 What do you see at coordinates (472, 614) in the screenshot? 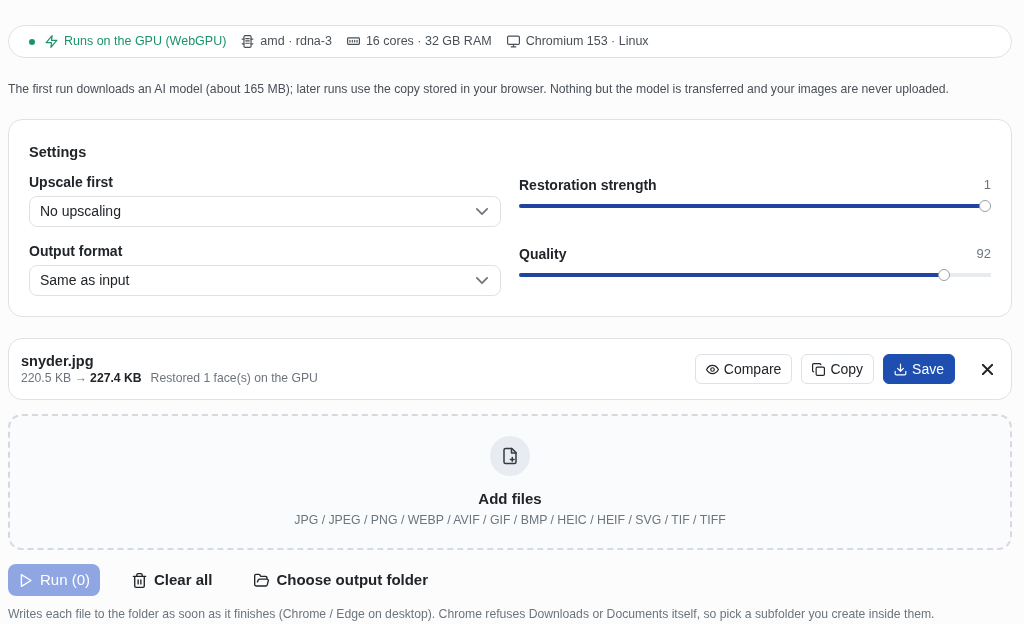
I see `output-folder-note: Writes each file to the folder as soon as it finishes (Chrome / Edge on desktop). Chrome refuses Downloads or Documents itself, so pick a subfolder you create inside them.` at bounding box center [472, 614].